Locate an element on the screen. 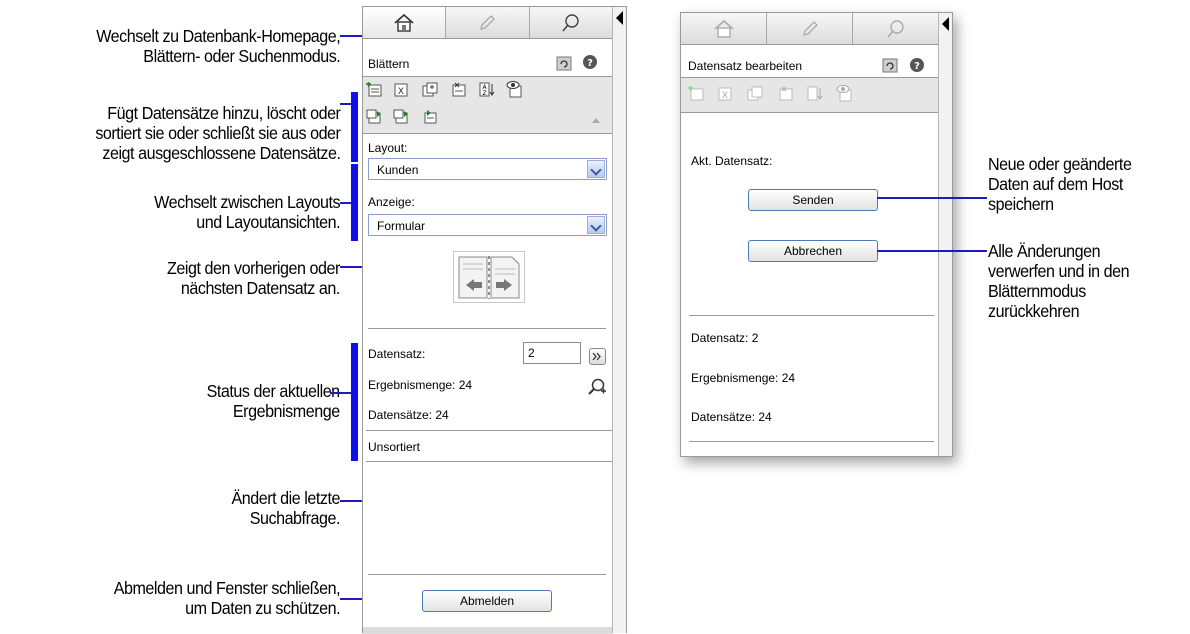 Image resolution: width=1190 pixels, height=634 pixels. view-select: Formular is located at coordinates (487, 225).